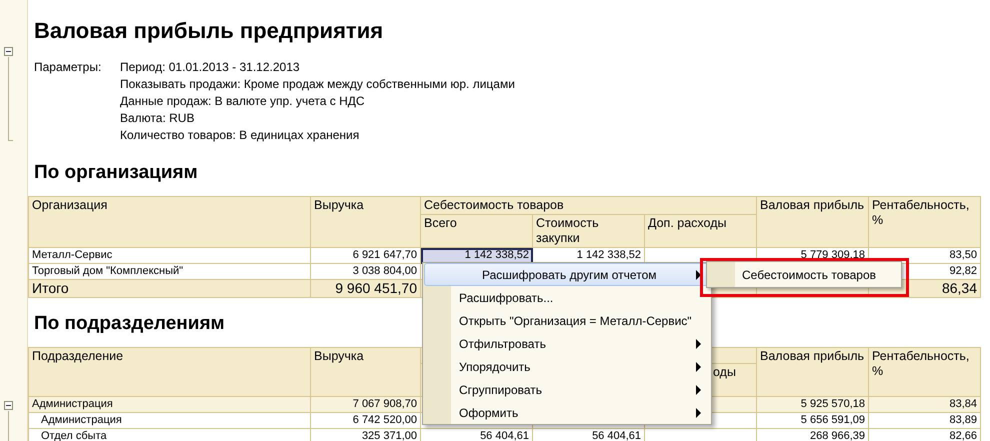 Image resolution: width=990 pixels, height=441 pixels. Describe the element at coordinates (812, 404) in the screenshot. I see `table-cell: 5 925 570,18` at that location.